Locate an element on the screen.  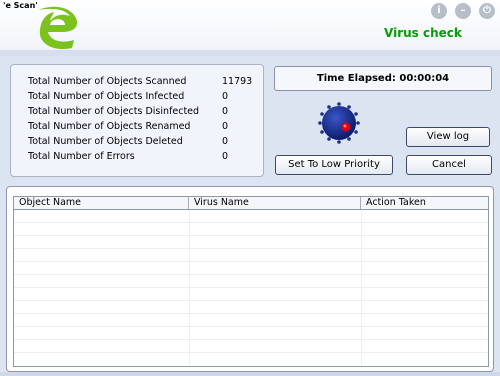
stat-label: Total Number of Objects Scanned is located at coordinates (107, 81).